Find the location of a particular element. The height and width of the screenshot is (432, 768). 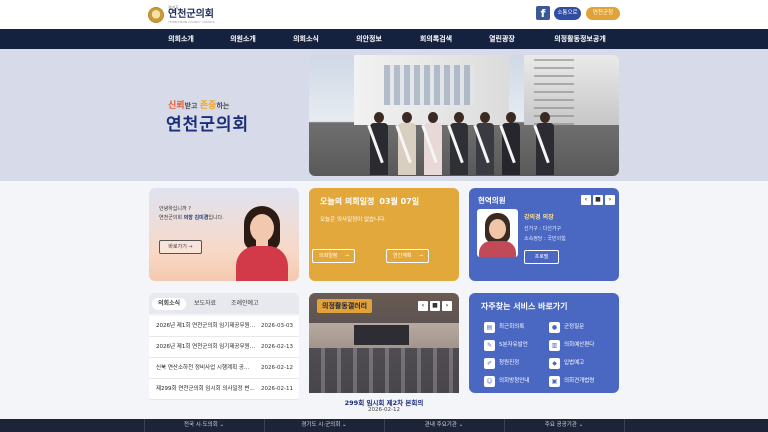

nav-item-news: 의회소식 is located at coordinates (306, 39).